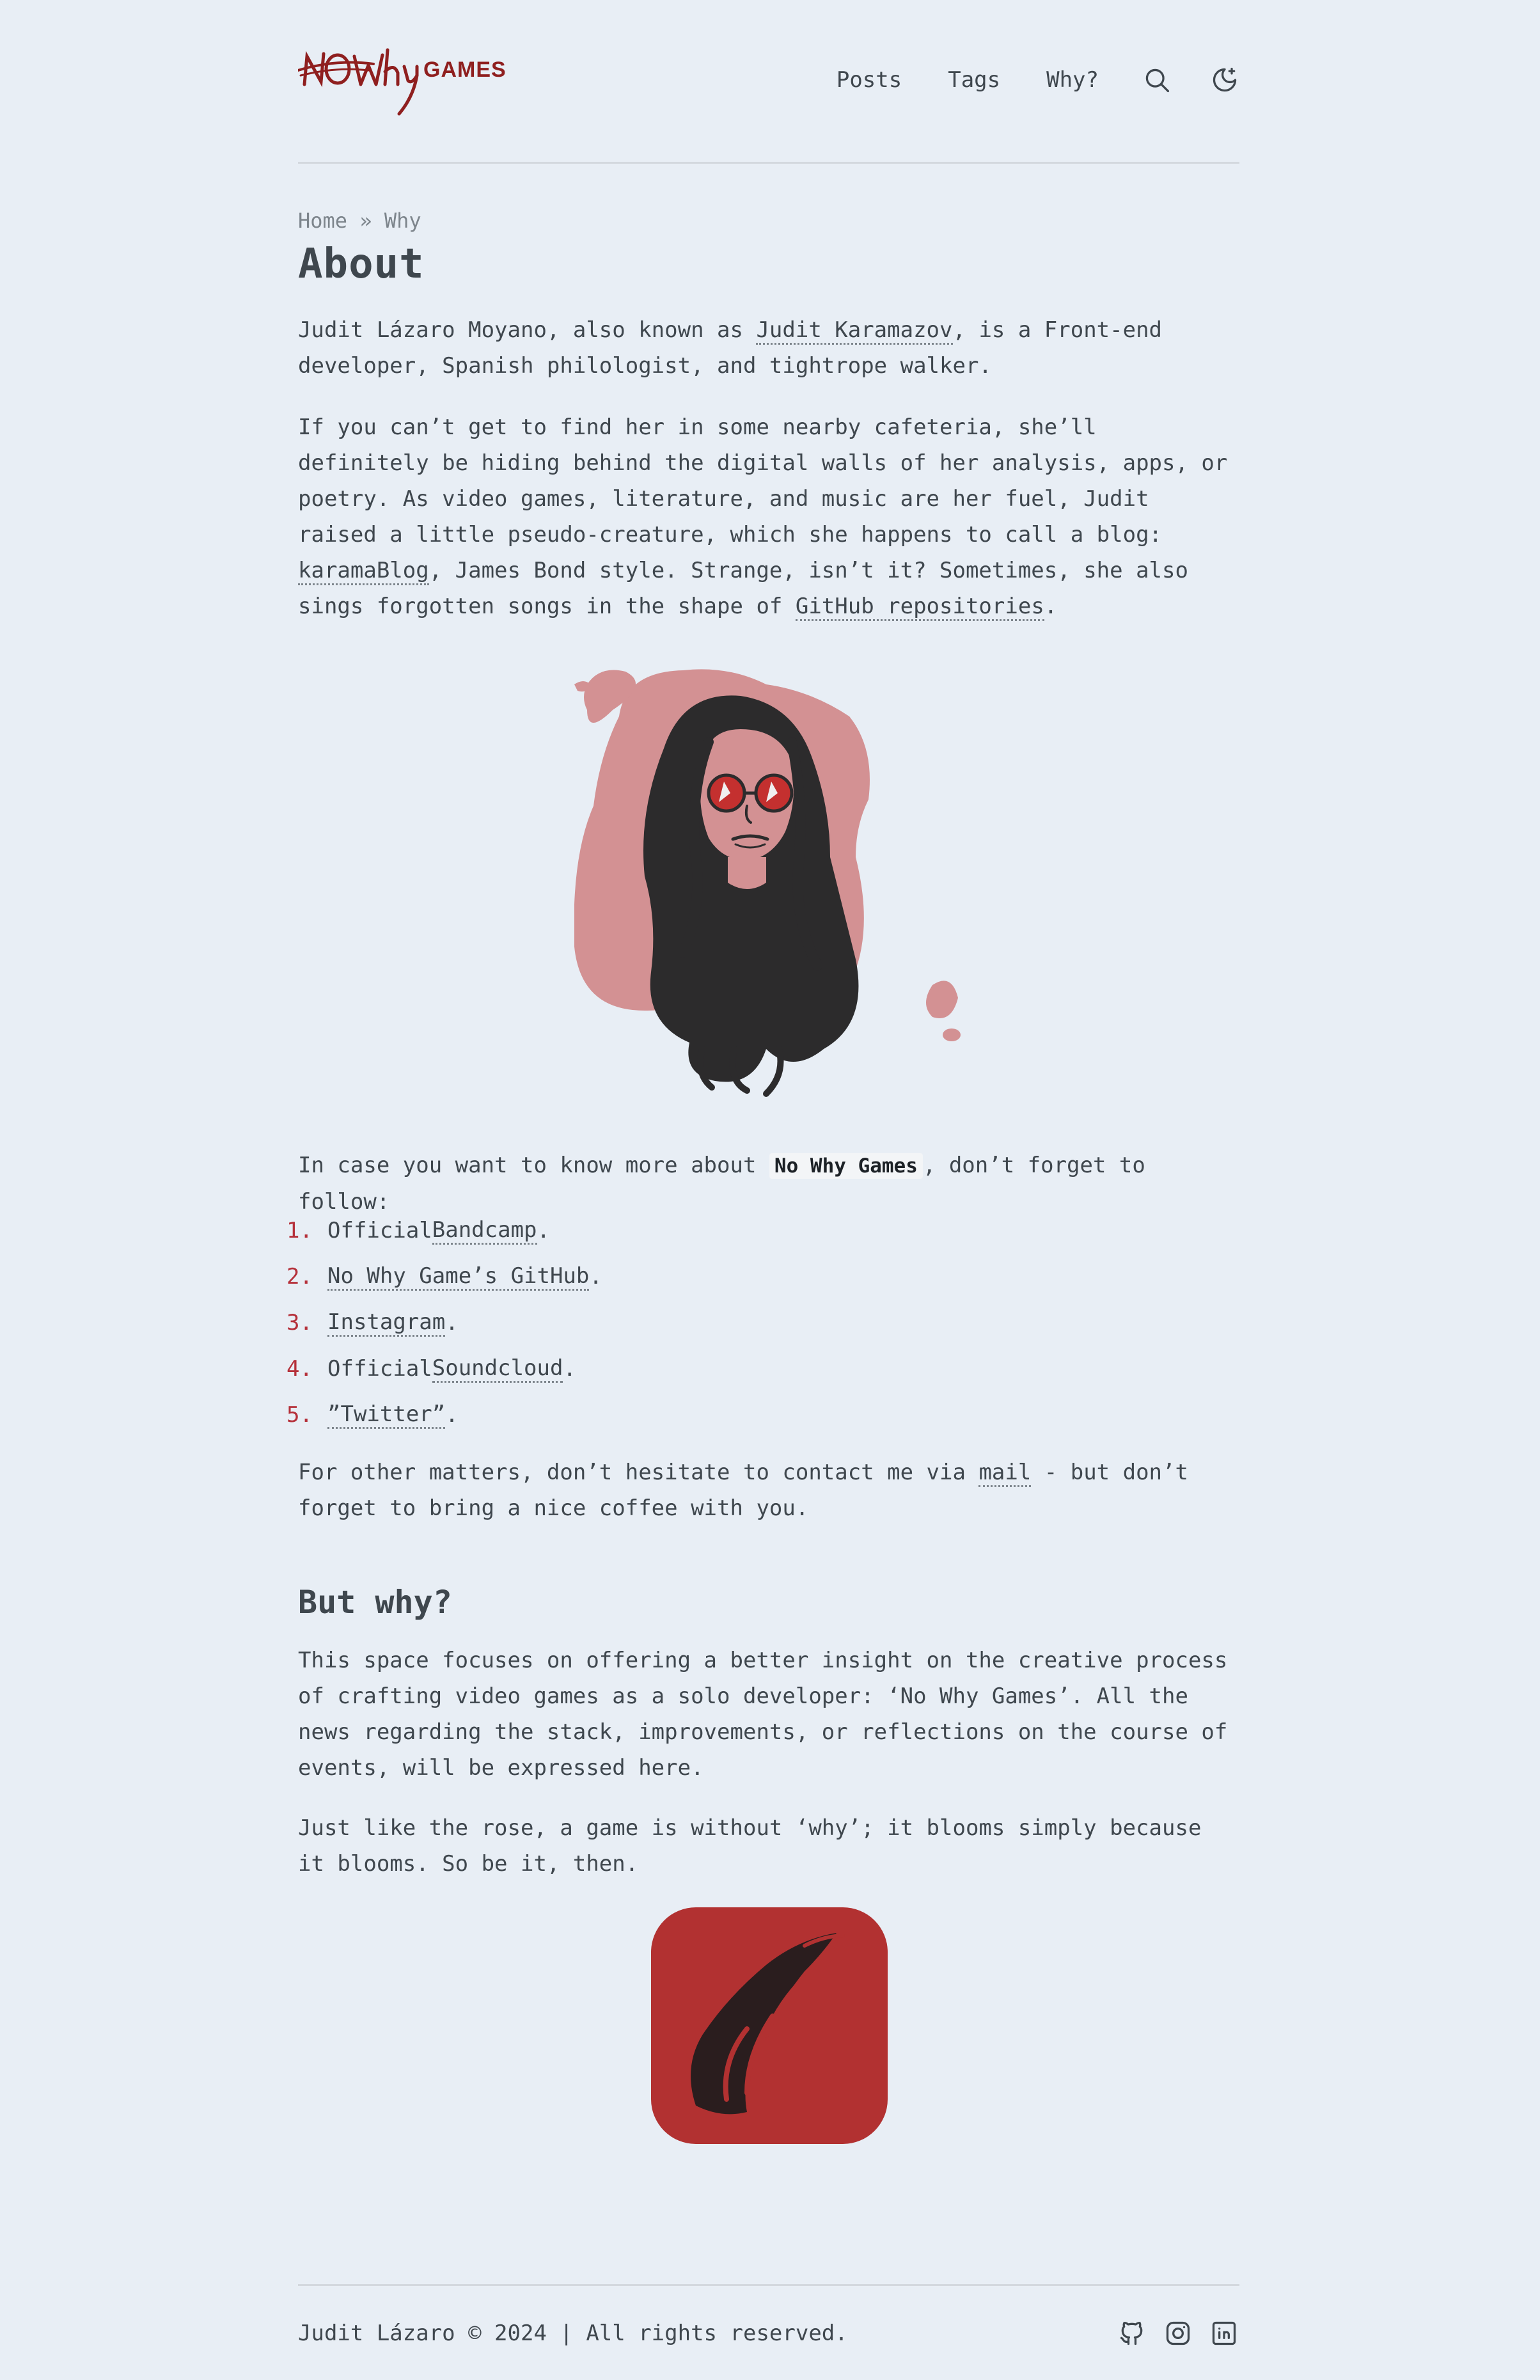 This screenshot has height=2380, width=1540. I want to click on intro-p2-text-after: ., so click(1051, 606).